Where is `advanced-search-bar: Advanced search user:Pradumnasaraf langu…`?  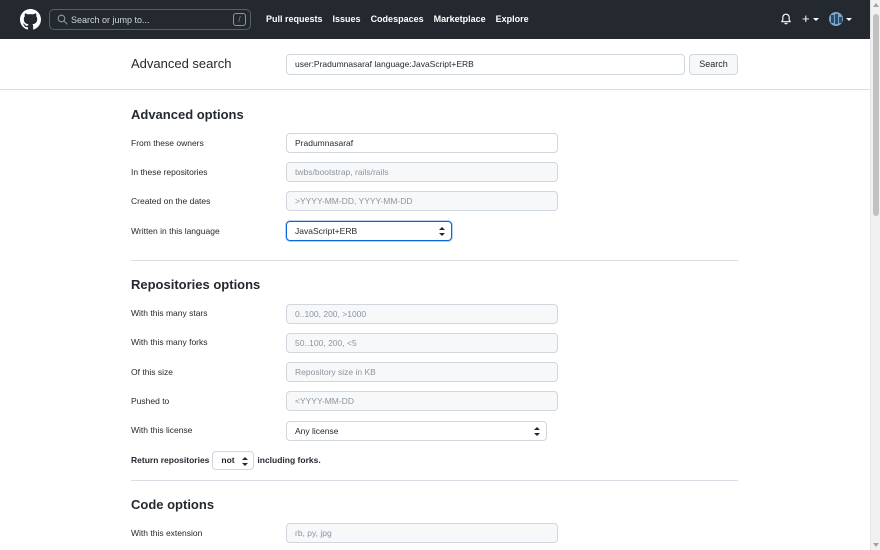 advanced-search-bar: Advanced search user:Pradumnasaraf langu… is located at coordinates (435, 64).